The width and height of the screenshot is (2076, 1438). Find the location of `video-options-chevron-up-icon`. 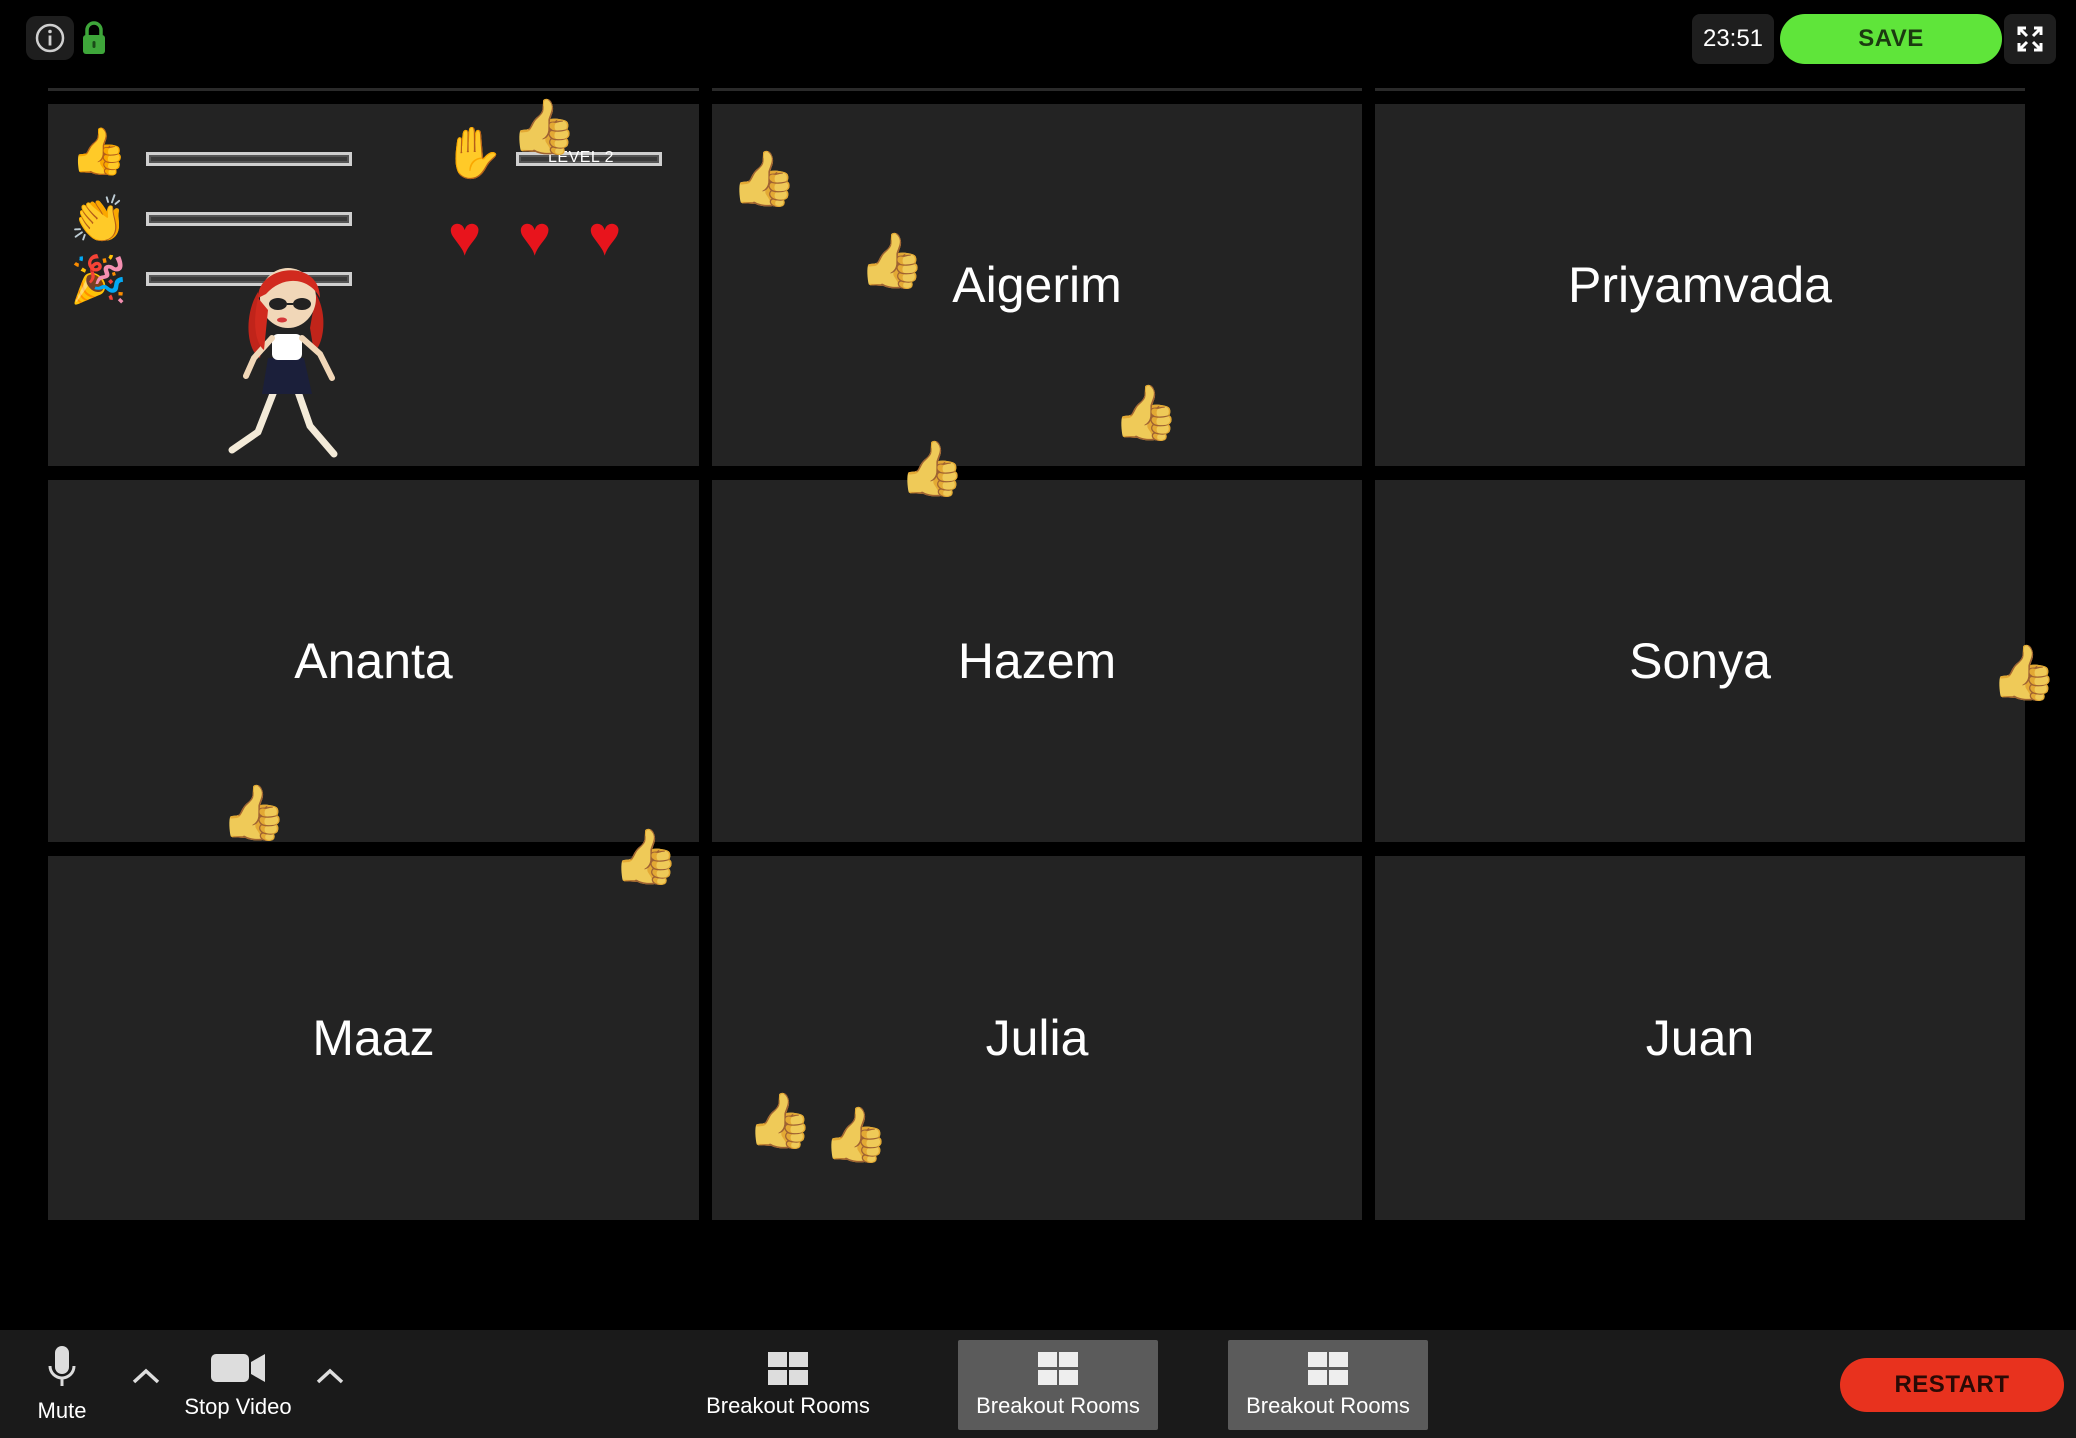

video-options-chevron-up-icon is located at coordinates (330, 1376).